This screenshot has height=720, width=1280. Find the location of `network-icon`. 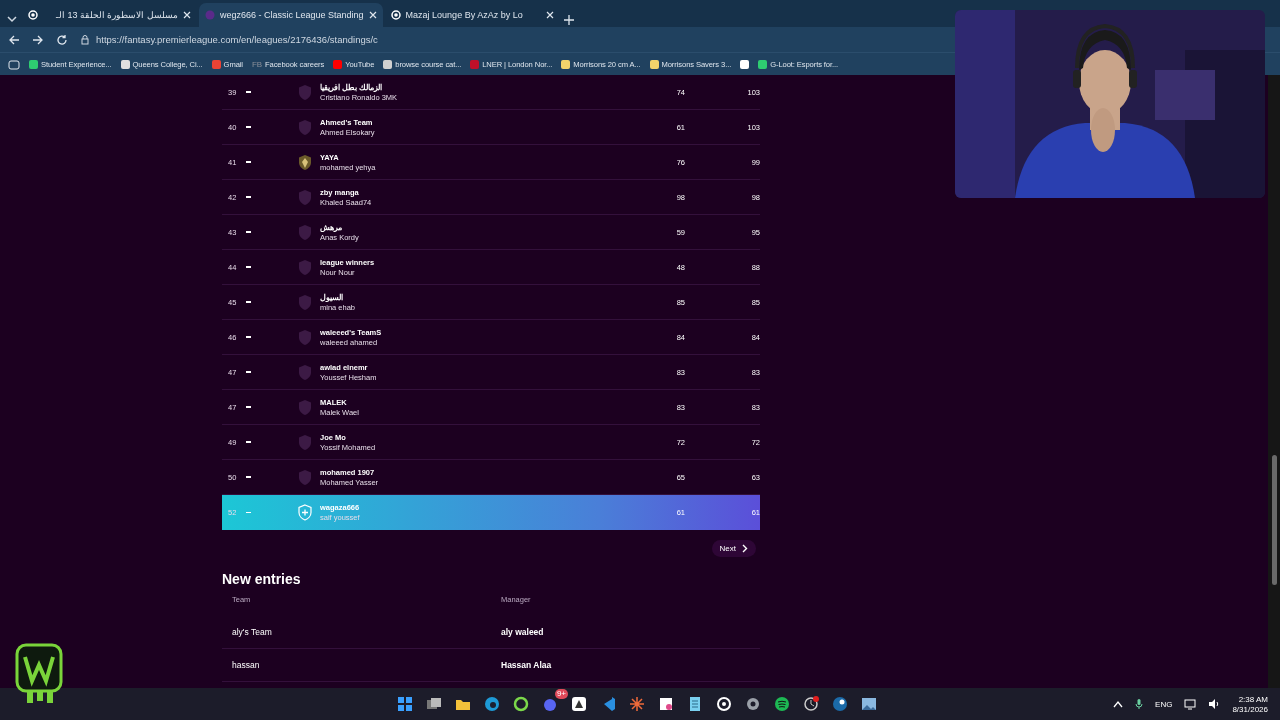

network-icon is located at coordinates (1190, 704).